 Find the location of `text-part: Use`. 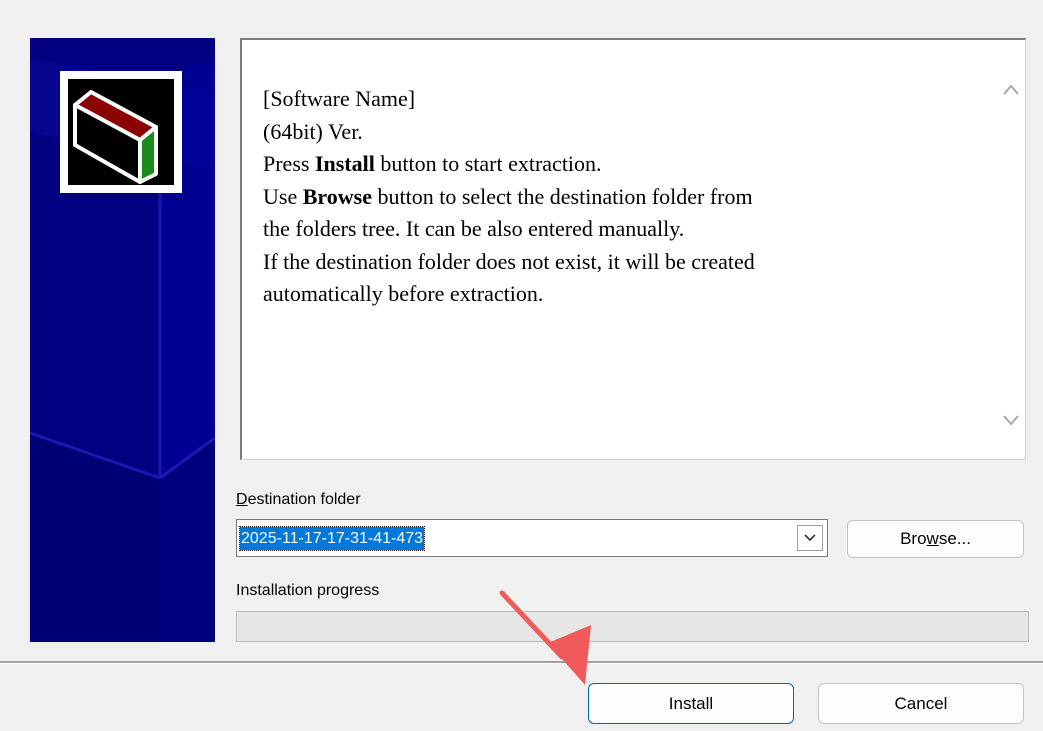

text-part: Use is located at coordinates (283, 196).